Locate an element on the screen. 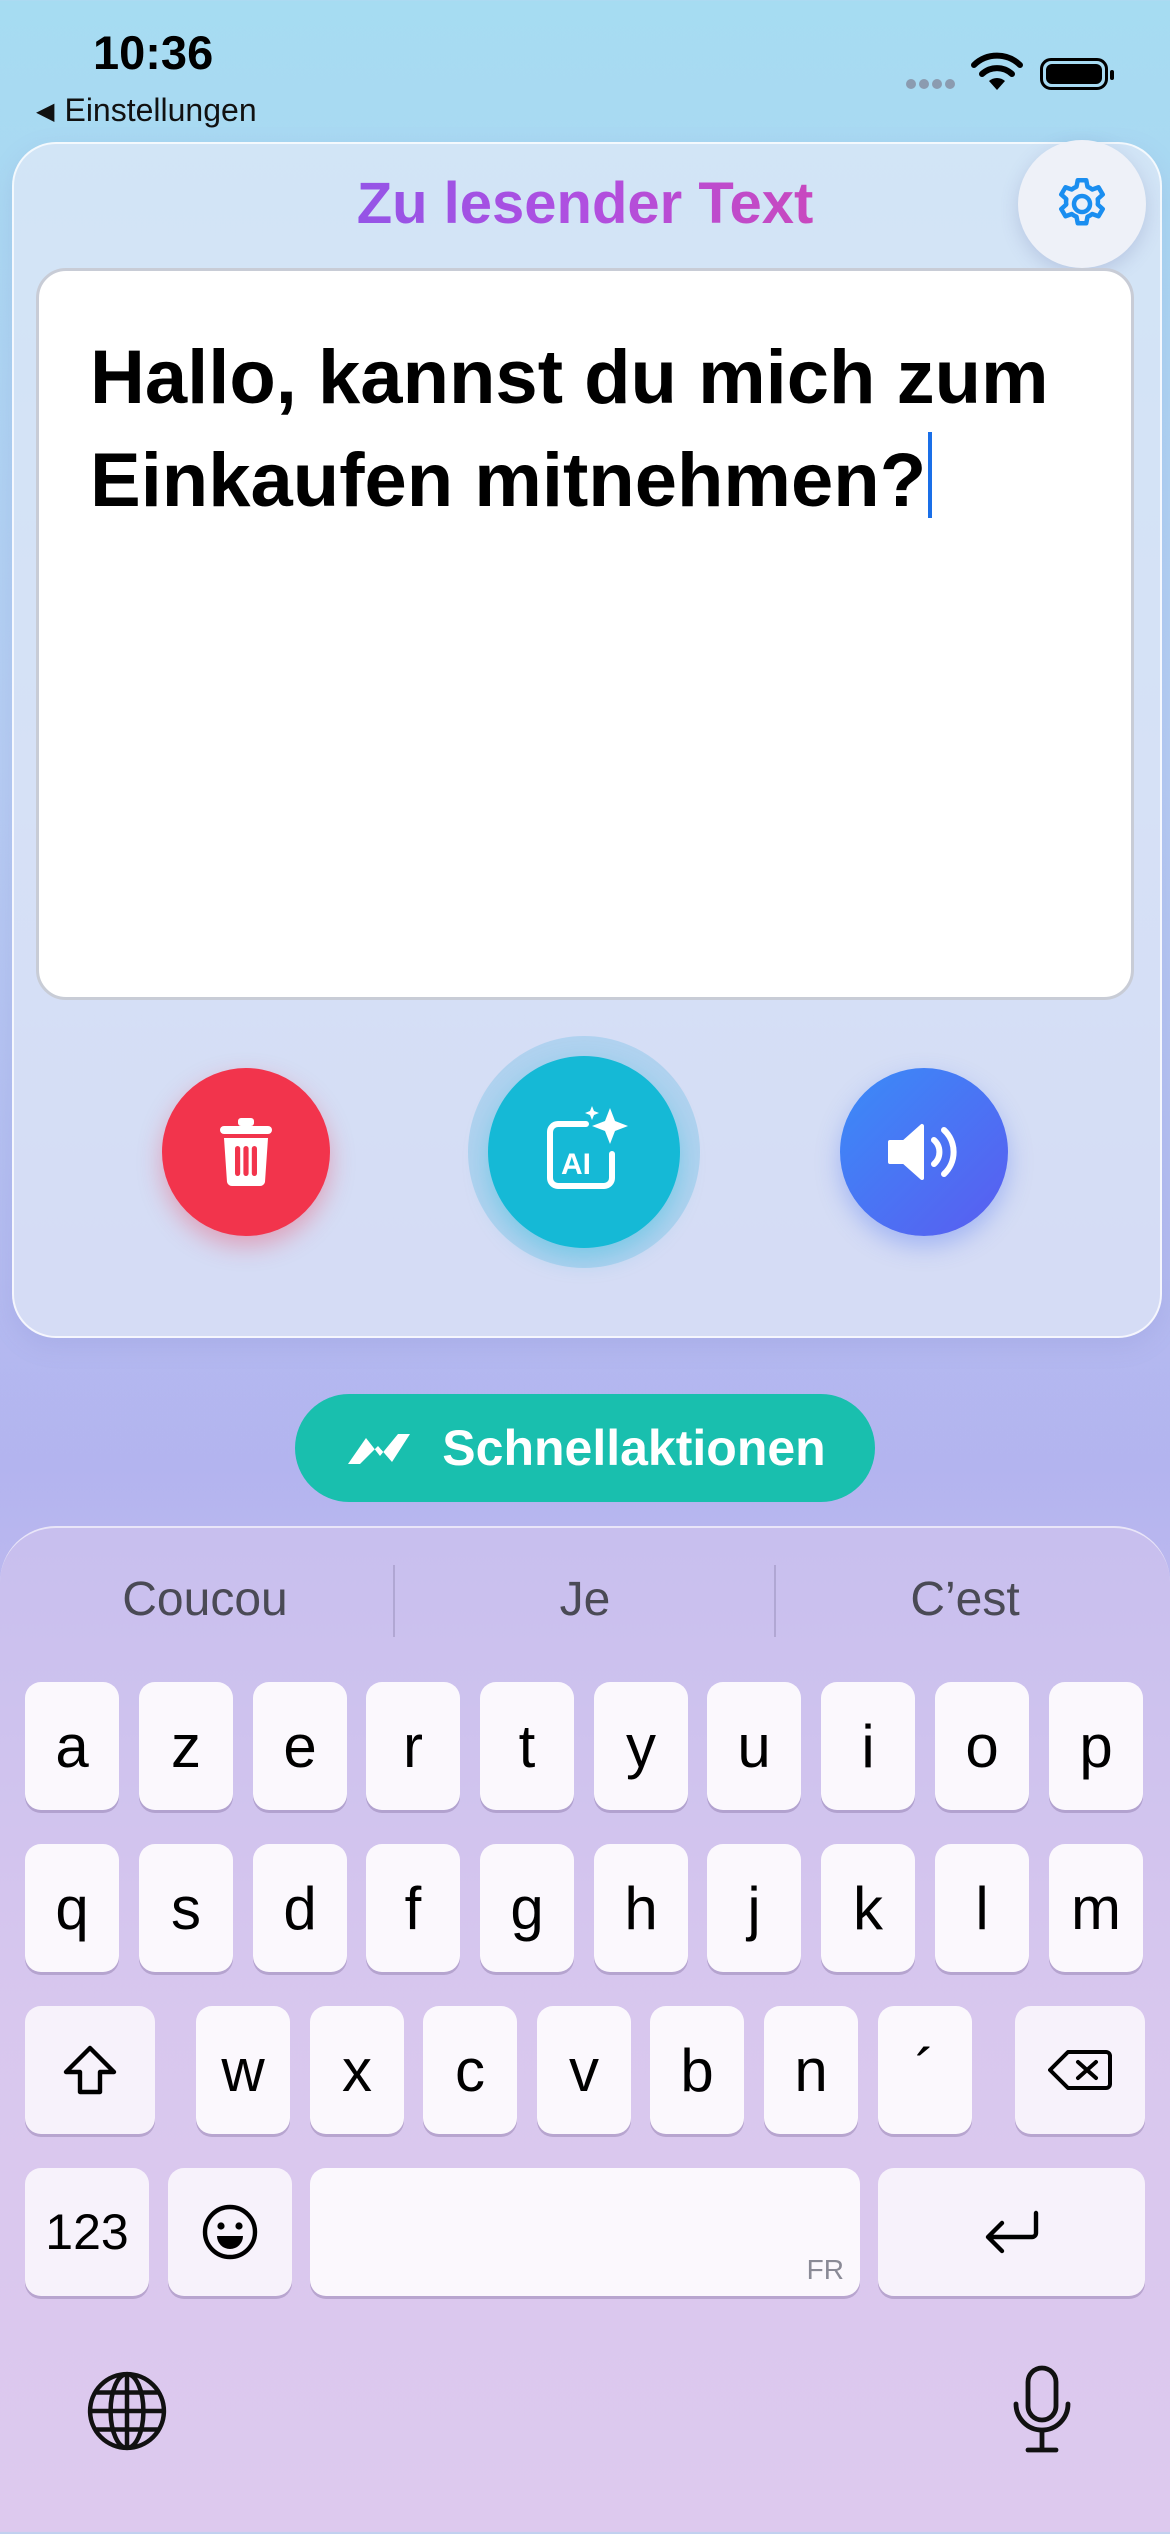 This screenshot has height=2534, width=1170. key-j: j is located at coordinates (754, 1908).